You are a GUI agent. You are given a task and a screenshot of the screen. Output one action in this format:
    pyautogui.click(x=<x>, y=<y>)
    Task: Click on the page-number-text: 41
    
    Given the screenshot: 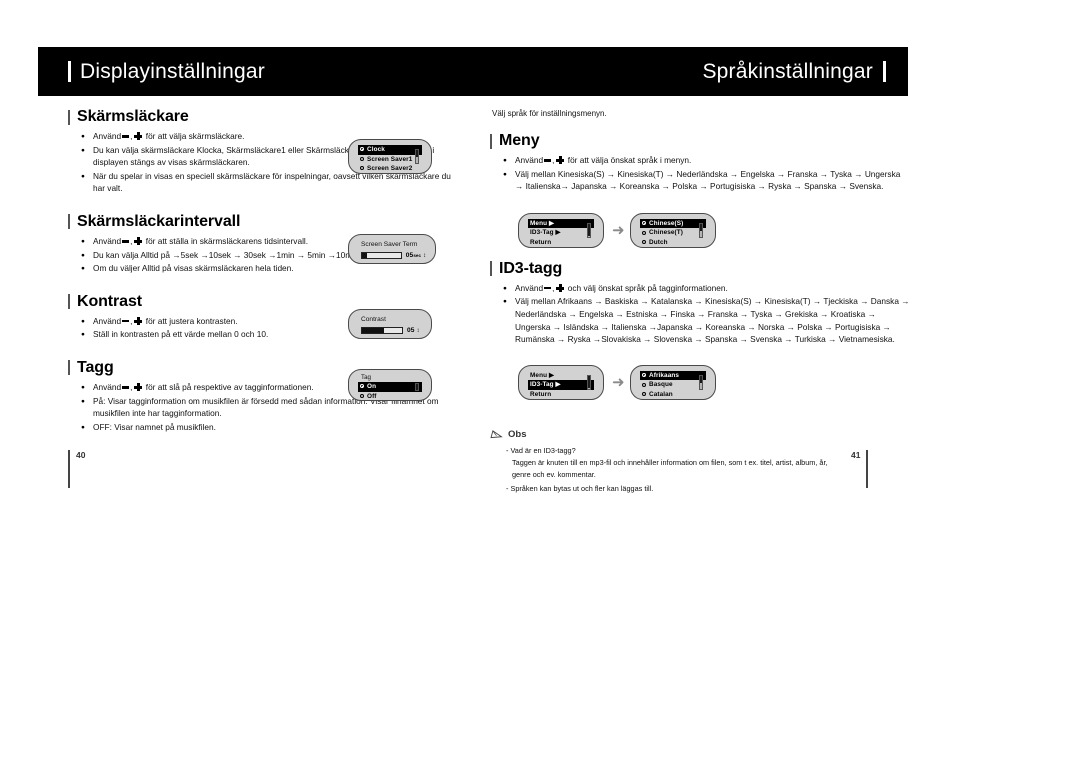 What is the action you would take?
    pyautogui.click(x=856, y=455)
    